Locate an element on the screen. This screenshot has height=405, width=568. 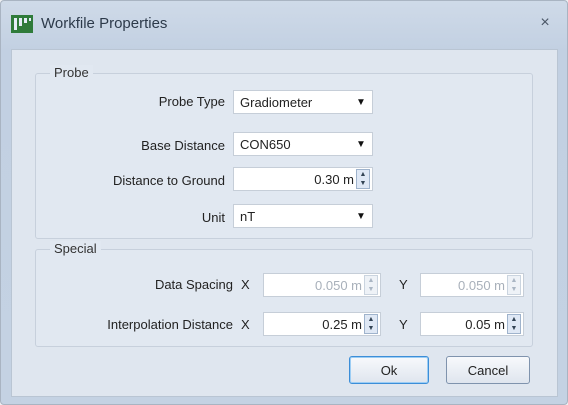
probe-type-label: Probe Type is located at coordinates (191, 101).